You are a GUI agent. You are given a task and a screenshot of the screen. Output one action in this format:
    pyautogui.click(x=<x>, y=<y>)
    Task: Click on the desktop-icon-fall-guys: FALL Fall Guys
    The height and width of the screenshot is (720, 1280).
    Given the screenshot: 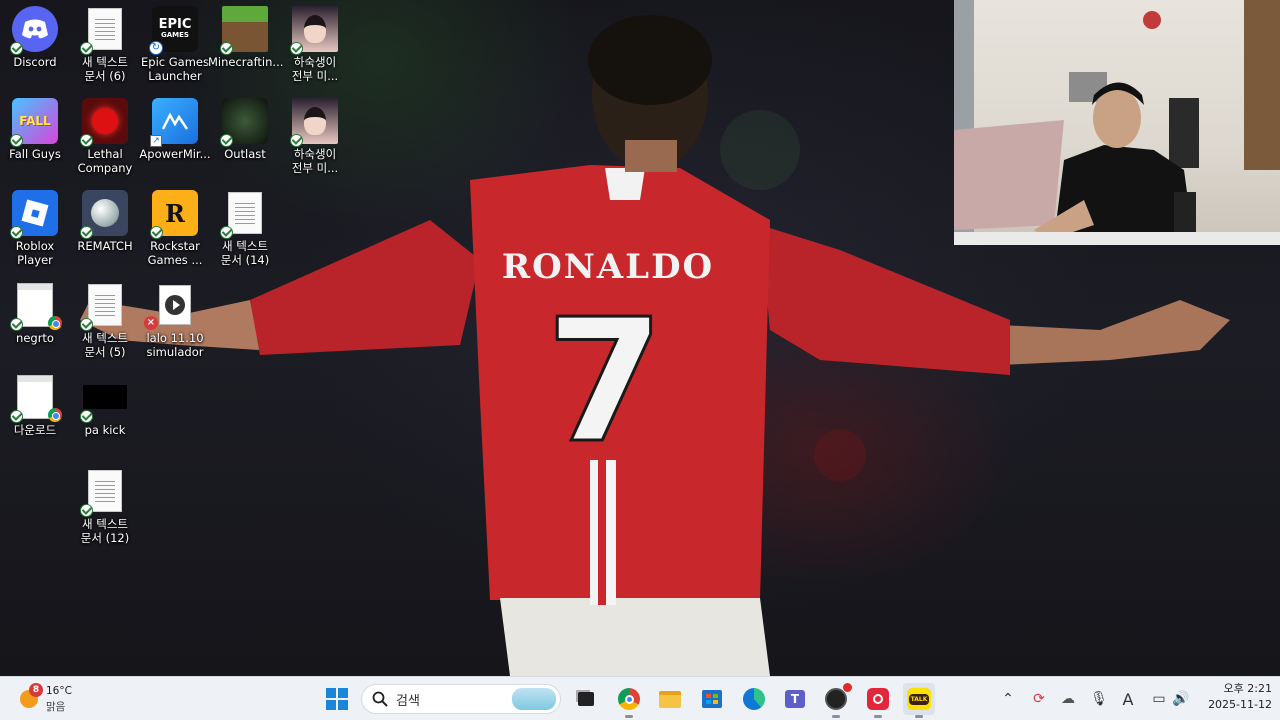 What is the action you would take?
    pyautogui.click(x=35, y=135)
    